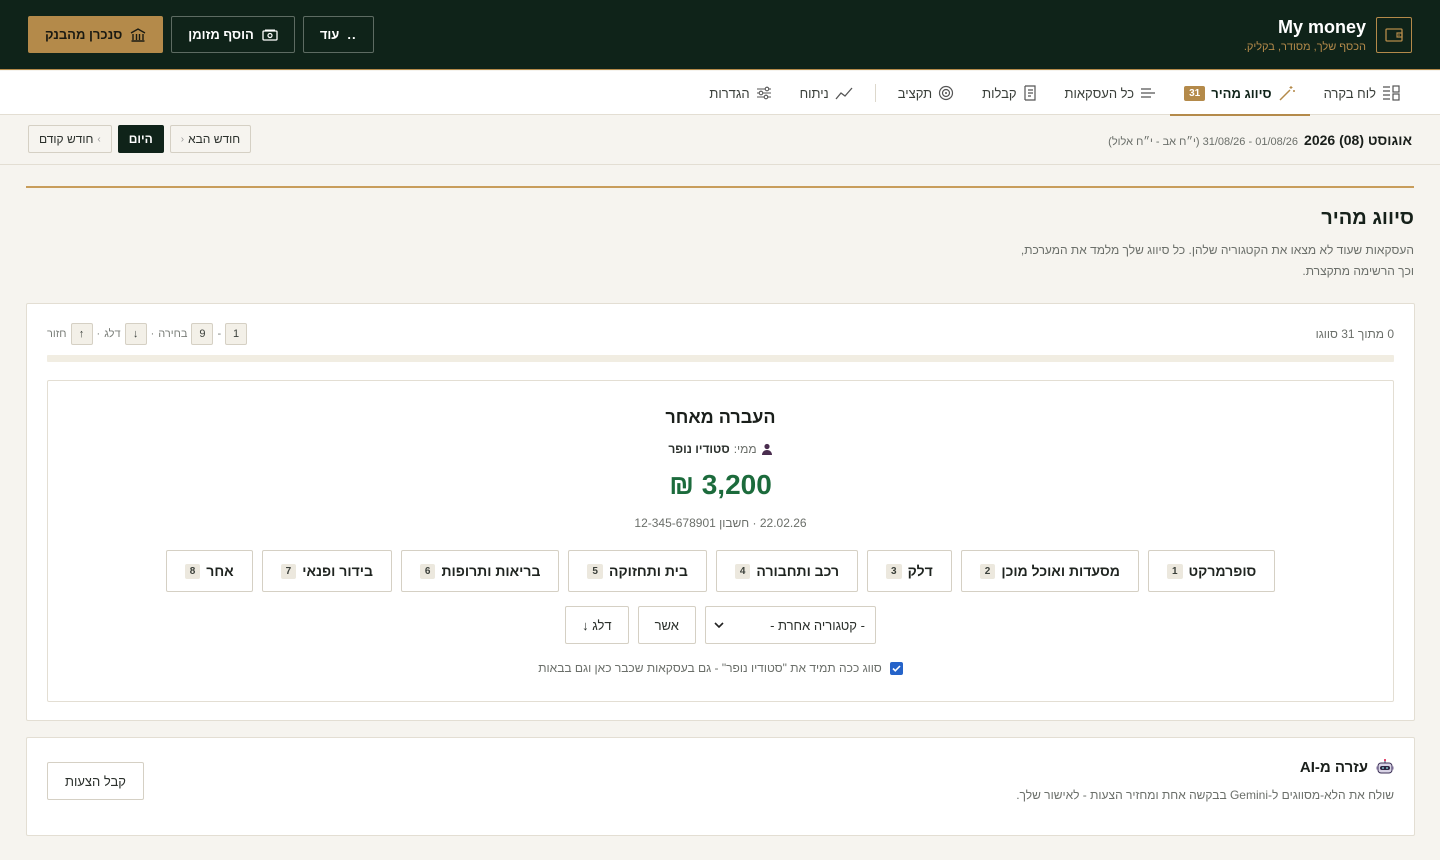 The height and width of the screenshot is (860, 1440). Describe the element at coordinates (720, 187) in the screenshot. I see `section-divider` at that location.